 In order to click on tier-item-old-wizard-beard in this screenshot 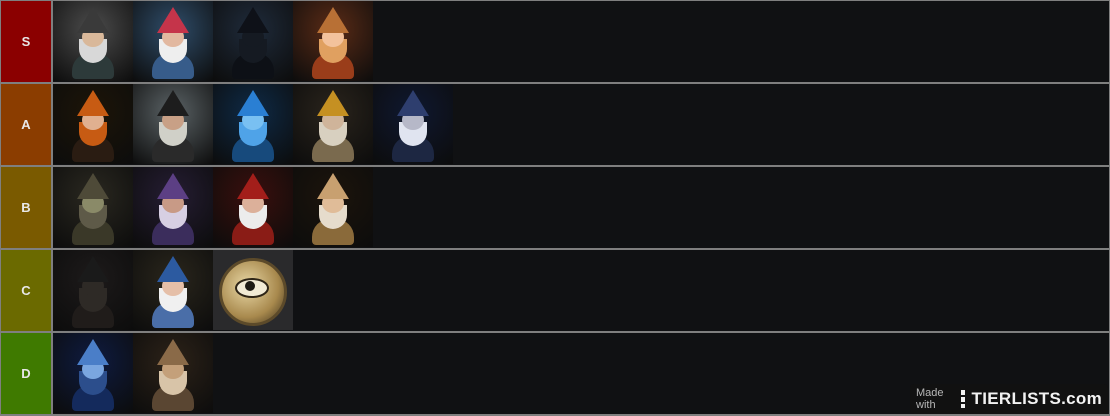, I will do `click(173, 124)`.